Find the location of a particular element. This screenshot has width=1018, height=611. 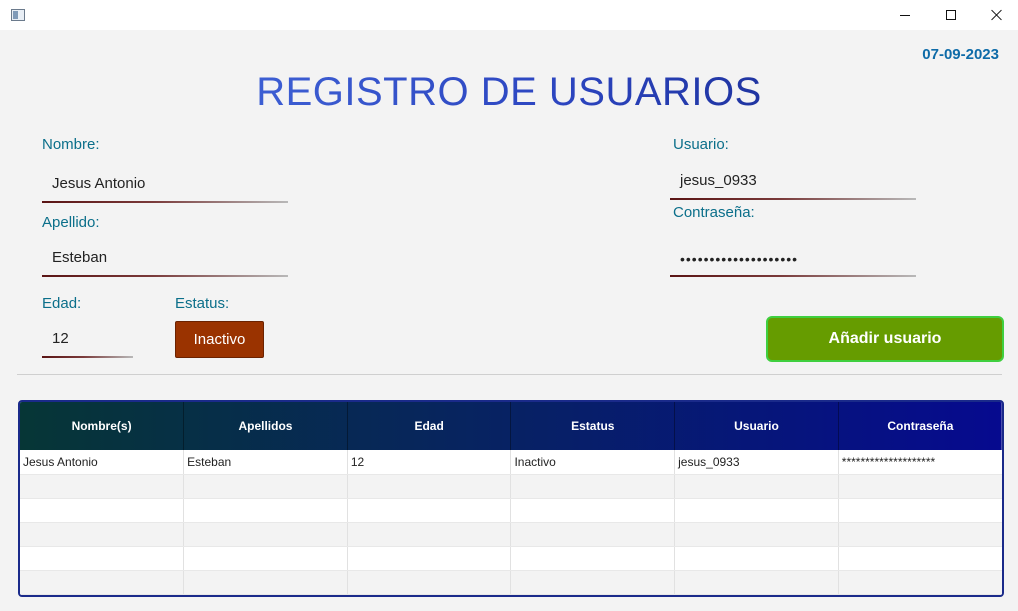

apellido-label: Apellido: is located at coordinates (71, 222).